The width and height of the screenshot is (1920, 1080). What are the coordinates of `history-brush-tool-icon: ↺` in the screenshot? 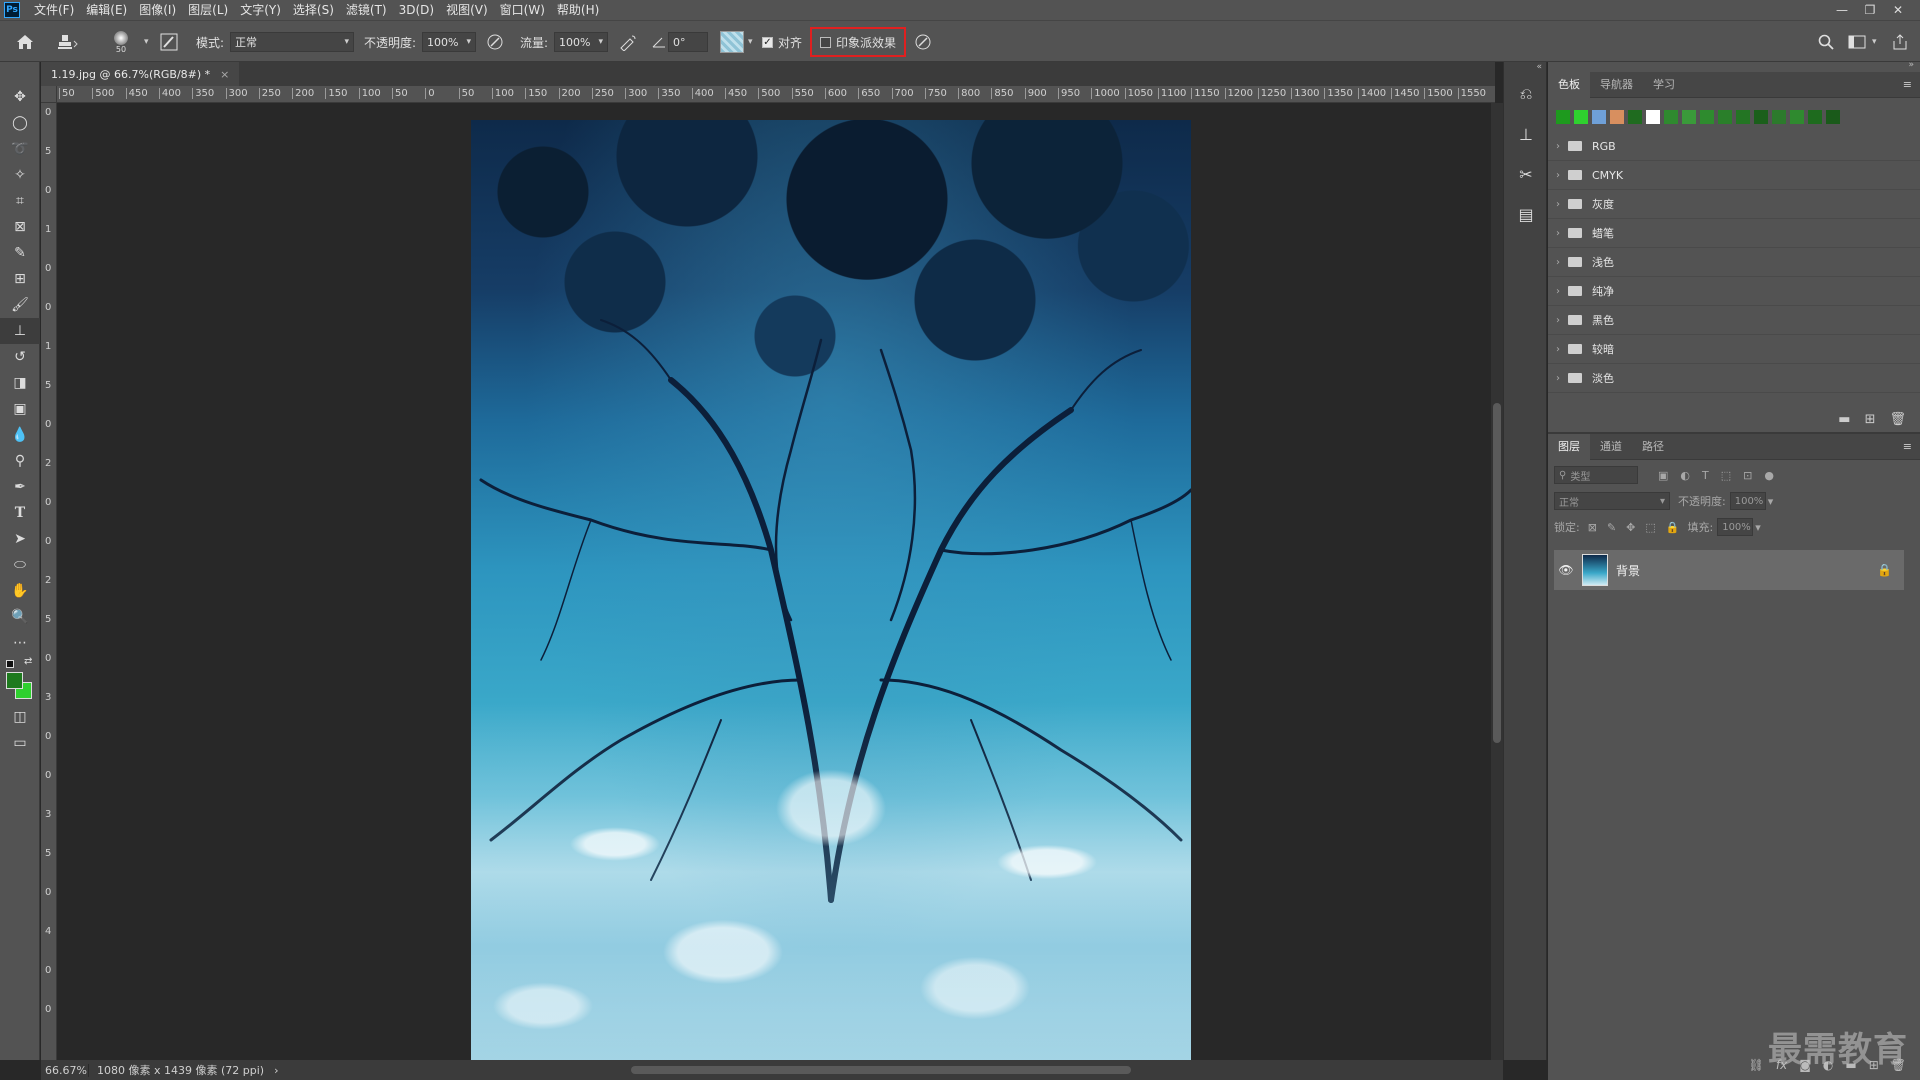 It's located at (20, 357).